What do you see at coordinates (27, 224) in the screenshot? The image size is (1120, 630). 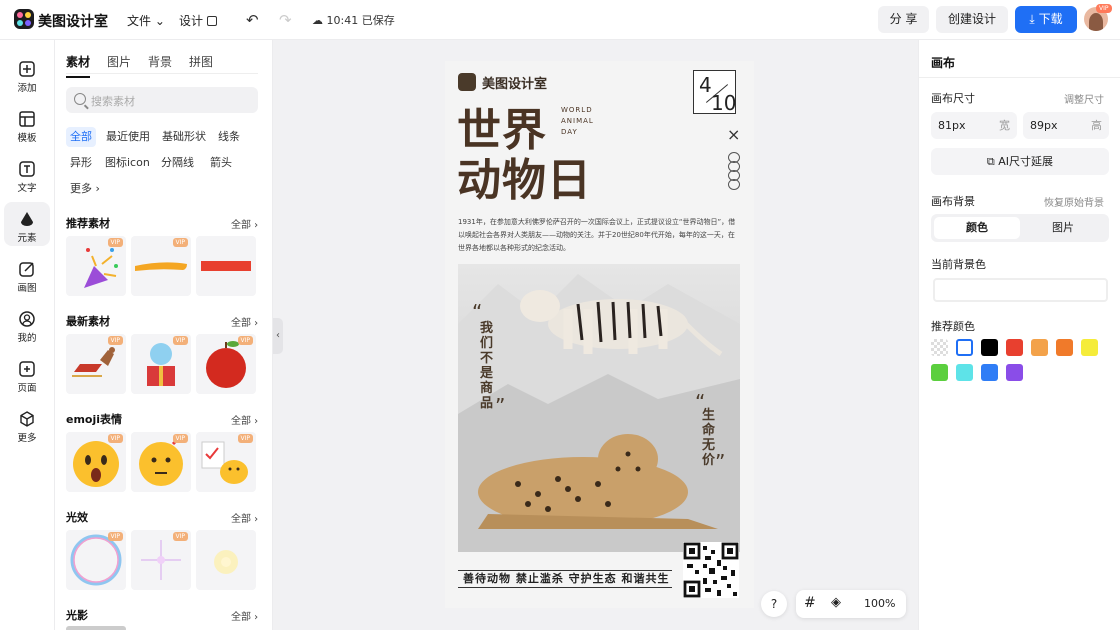 I see `rail-item-elements: 元素` at bounding box center [27, 224].